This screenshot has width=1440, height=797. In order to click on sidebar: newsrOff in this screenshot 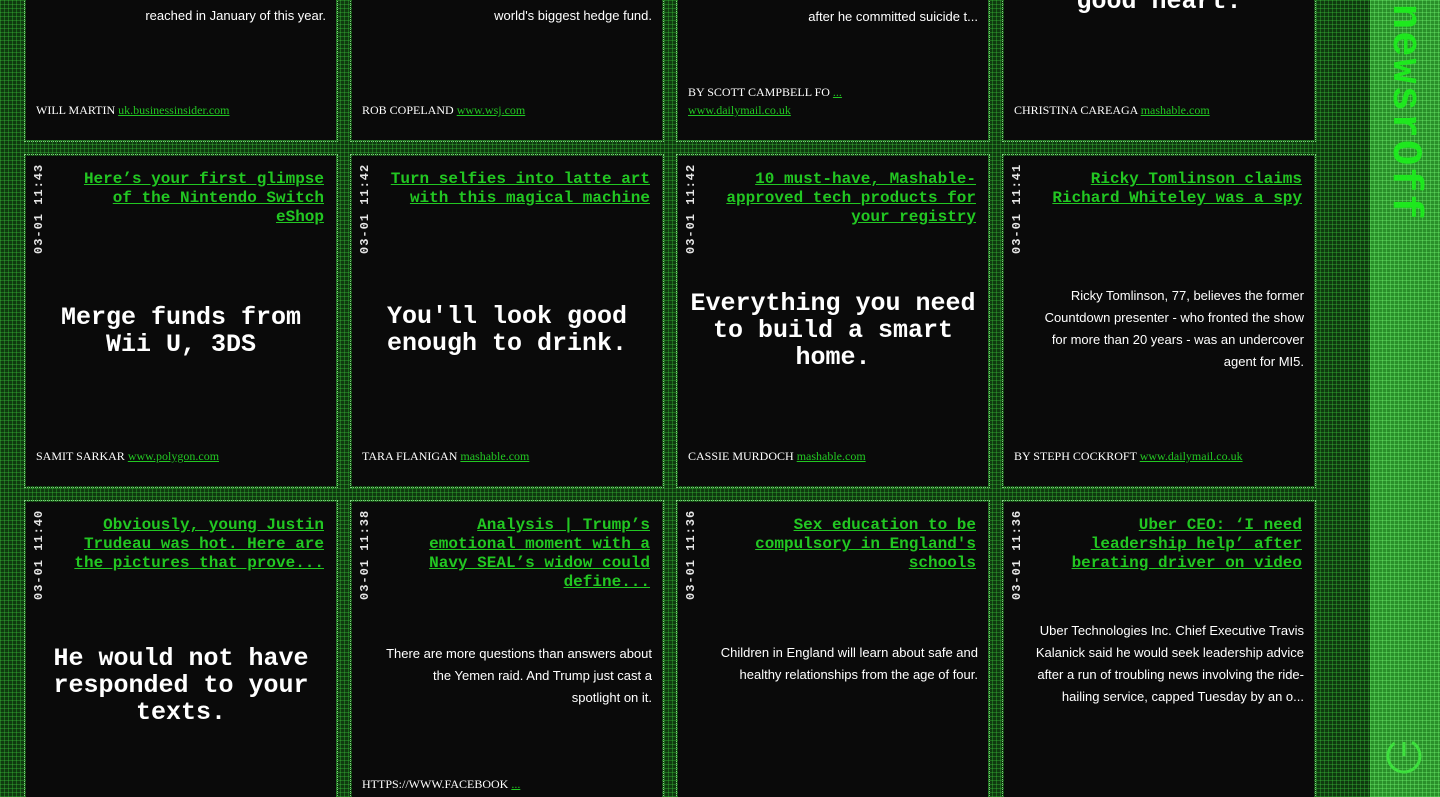, I will do `click(1405, 398)`.